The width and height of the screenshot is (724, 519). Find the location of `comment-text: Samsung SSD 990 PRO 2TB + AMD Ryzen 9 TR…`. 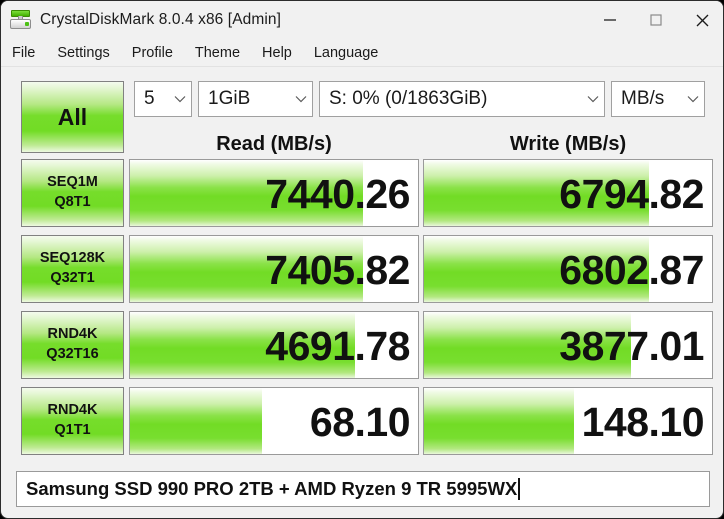

comment-text: Samsung SSD 990 PRO 2TB + AMD Ryzen 9 TR… is located at coordinates (272, 488).